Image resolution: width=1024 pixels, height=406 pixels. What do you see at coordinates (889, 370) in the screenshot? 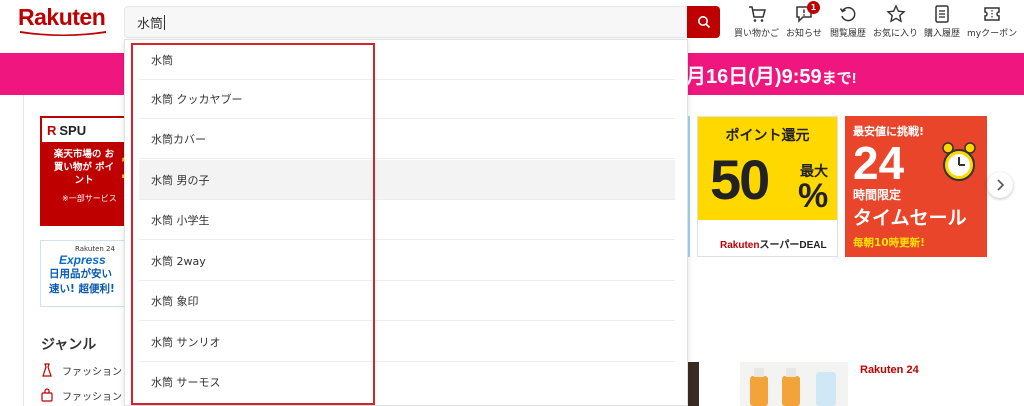
I see `rakuten24-label: Rakuten 24` at bounding box center [889, 370].